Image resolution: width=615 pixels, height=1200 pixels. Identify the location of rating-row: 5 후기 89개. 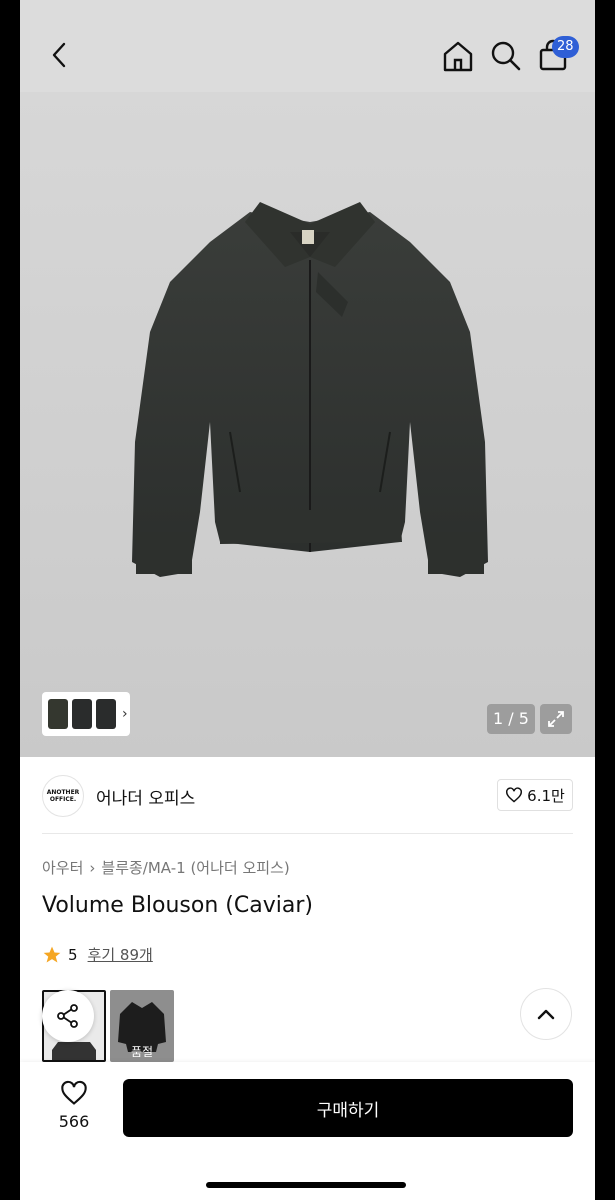
(97, 954).